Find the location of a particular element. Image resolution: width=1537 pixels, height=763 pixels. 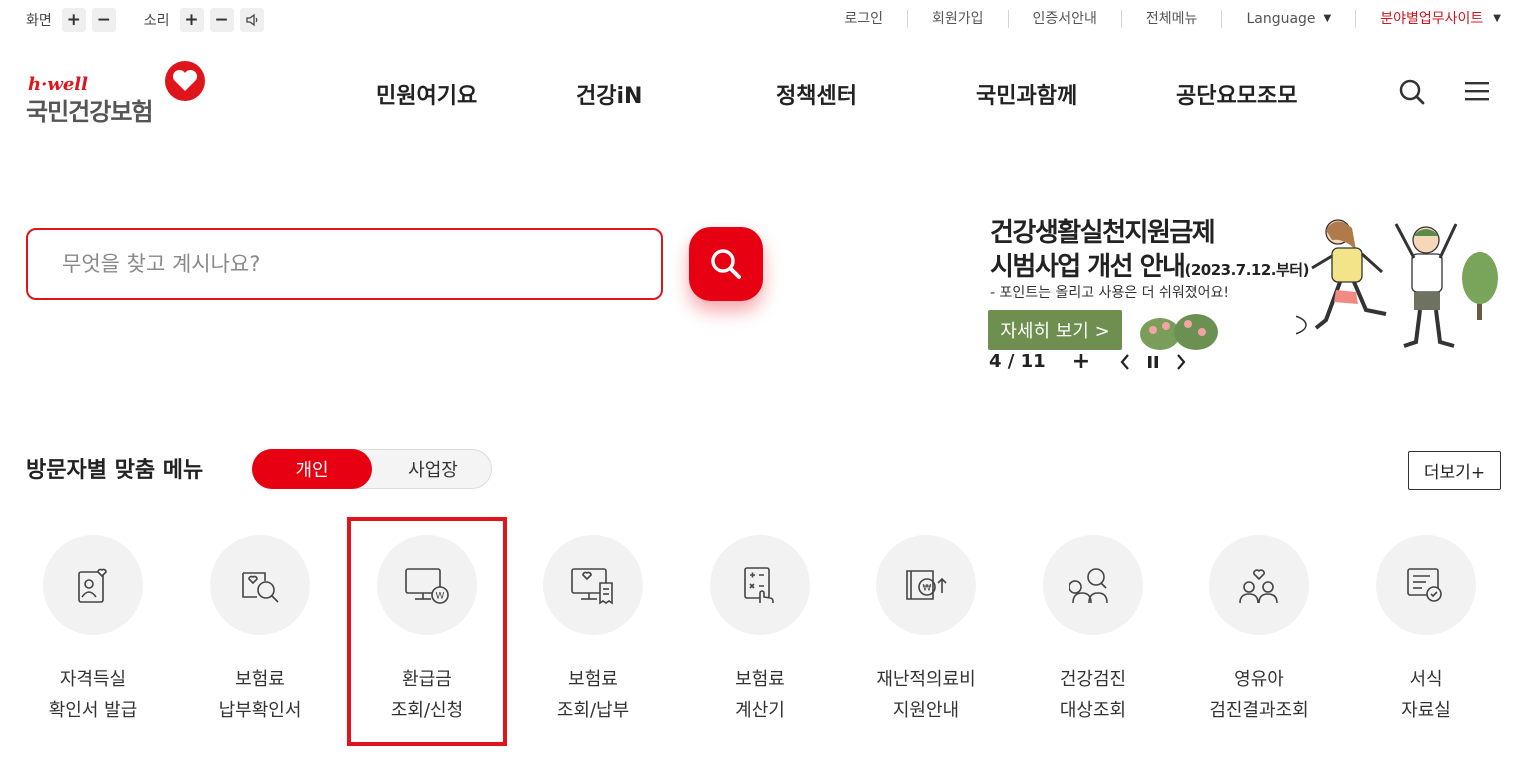

search-box is located at coordinates (344, 264).